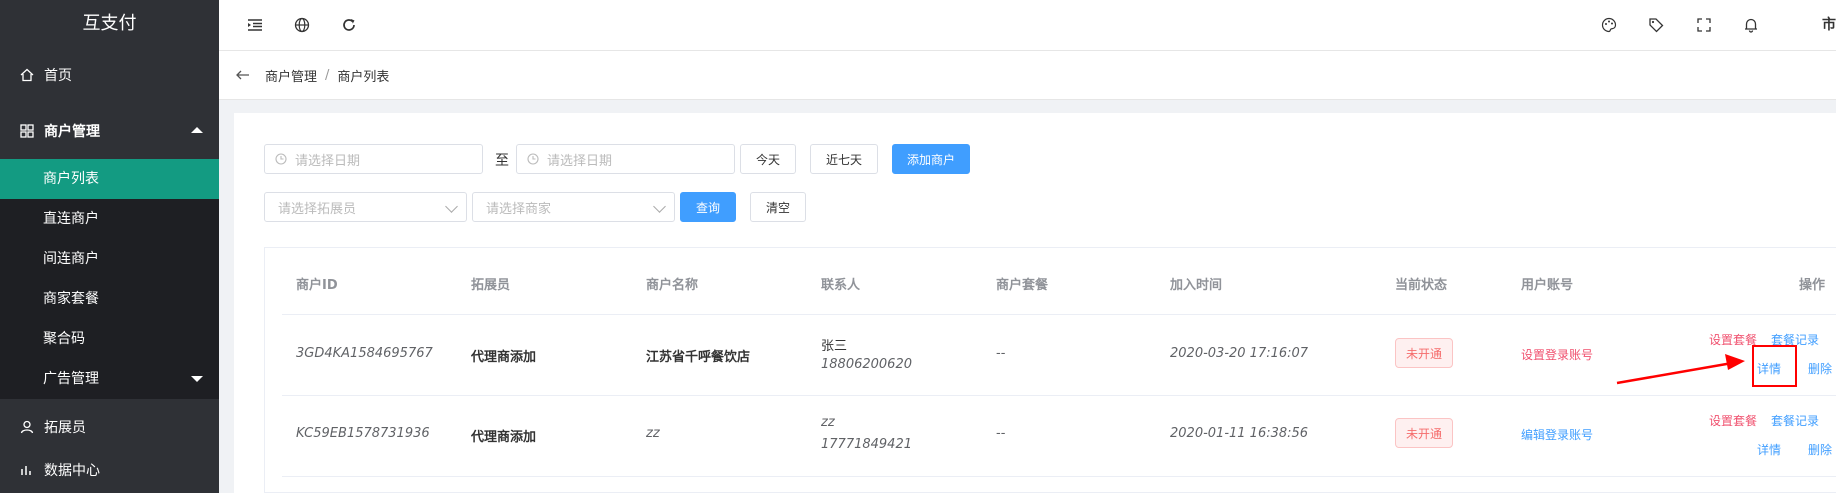 This screenshot has height=493, width=1836. What do you see at coordinates (328, 161) in the screenshot?
I see `start-date-placeholder: 请选择日期` at bounding box center [328, 161].